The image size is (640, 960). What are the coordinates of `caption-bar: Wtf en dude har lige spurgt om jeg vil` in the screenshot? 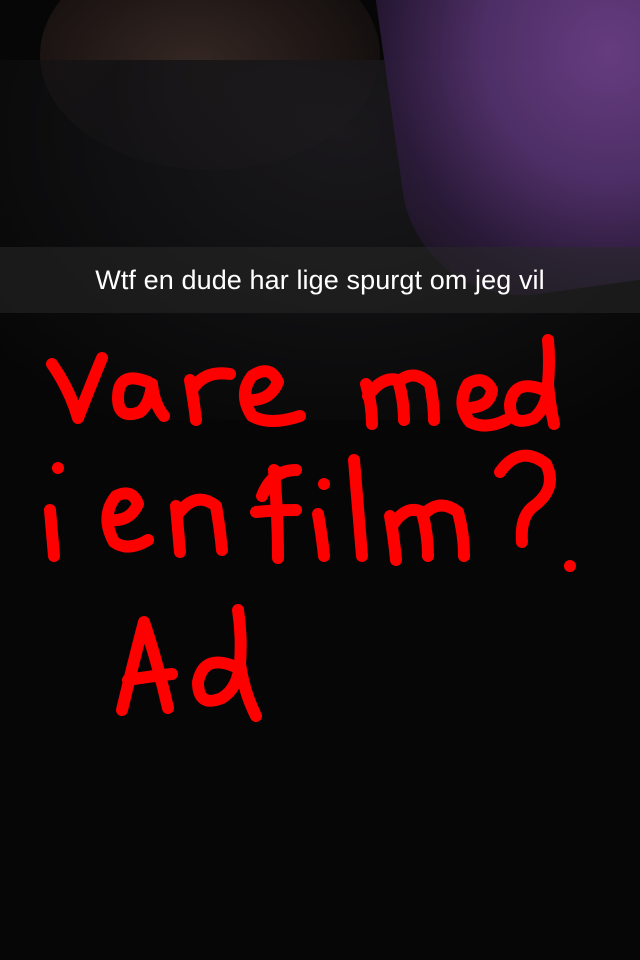 It's located at (320, 280).